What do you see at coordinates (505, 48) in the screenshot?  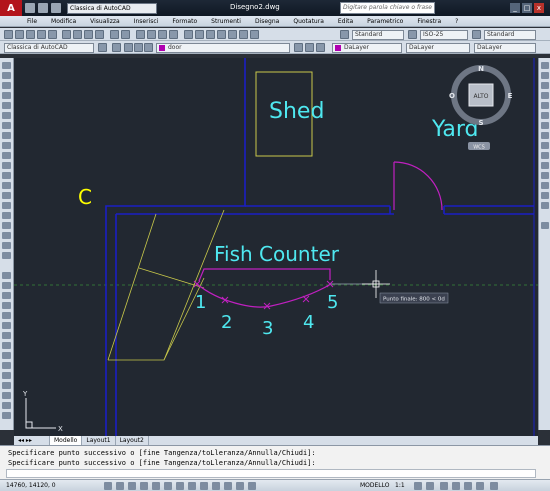 I see `lineweight-select: DaLayer` at bounding box center [505, 48].